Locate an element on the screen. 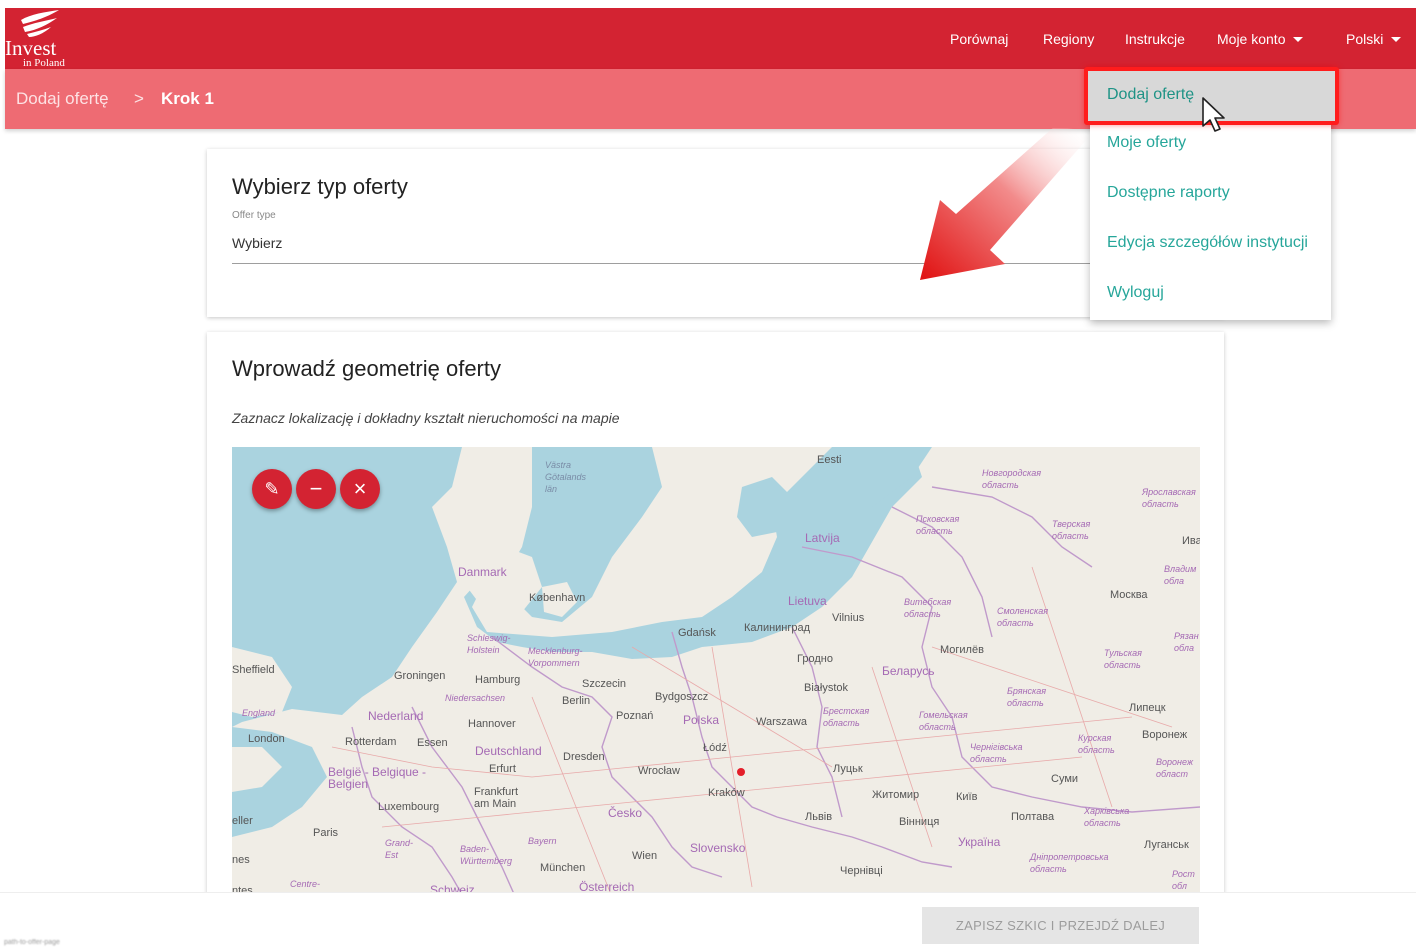 The width and height of the screenshot is (1416, 951). save-draft-continue-button: ZAPISZ SZKIC I PRZEJDŹ DALEJ is located at coordinates (1060, 925).